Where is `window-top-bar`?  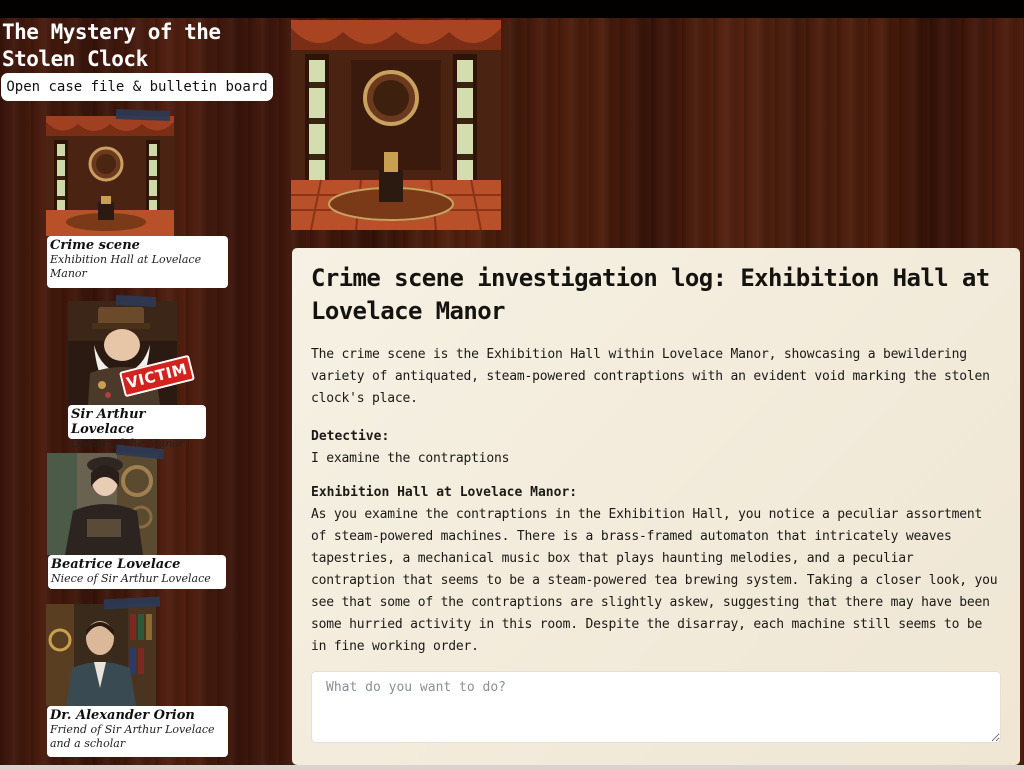
window-top-bar is located at coordinates (512, 9).